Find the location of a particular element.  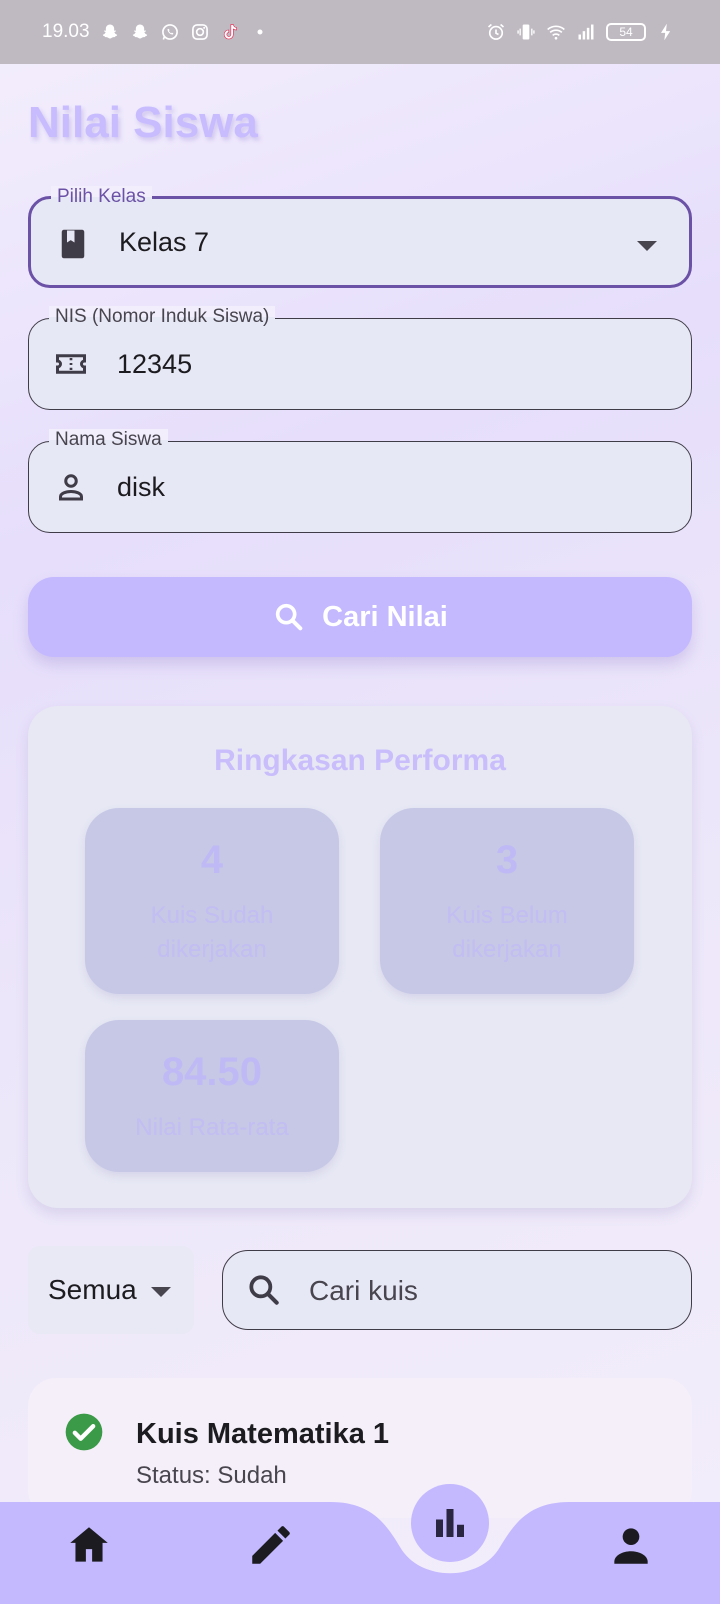

stat-quiz-done-label-1: Kuis Sudah is located at coordinates (212, 915).